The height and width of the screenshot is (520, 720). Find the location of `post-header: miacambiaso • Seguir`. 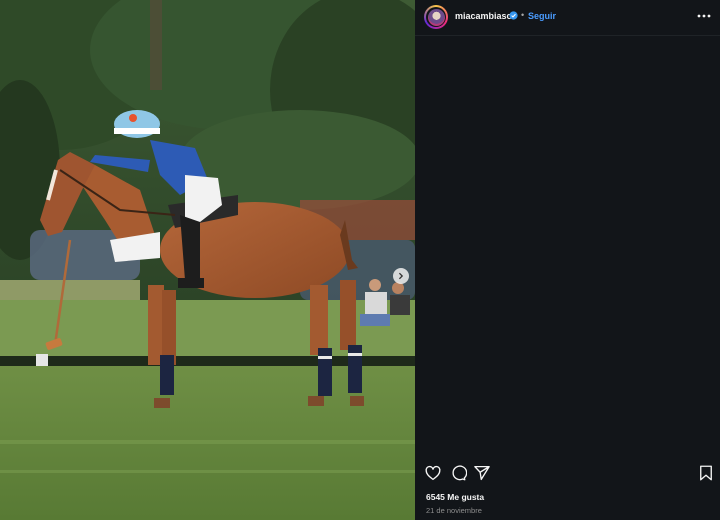

post-header: miacambiaso • Seguir is located at coordinates (567, 18).